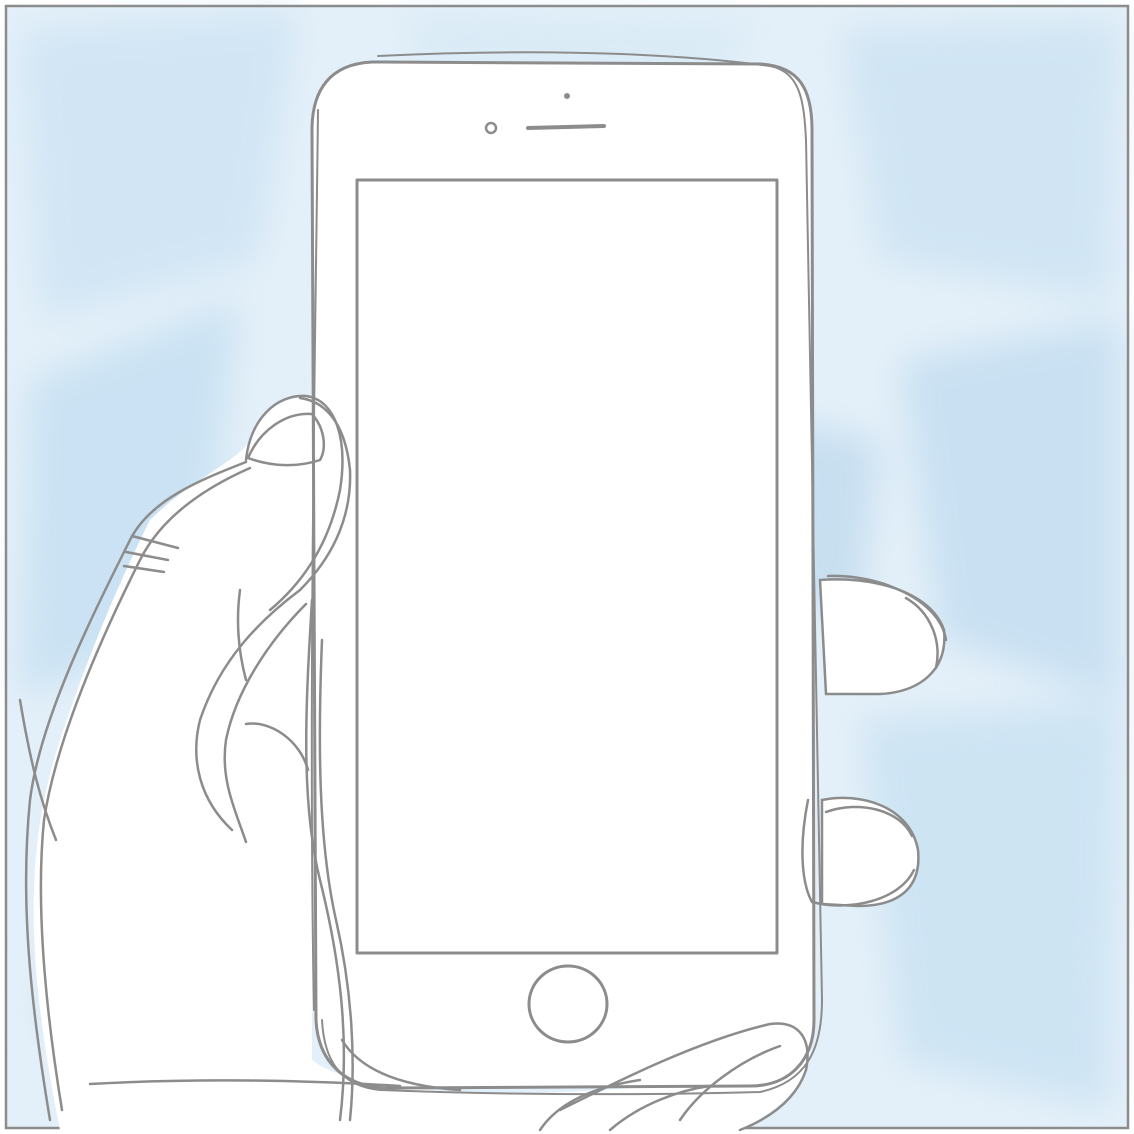 The image size is (1134, 1134). What do you see at coordinates (567, 96) in the screenshot?
I see `proximity-sensor` at bounding box center [567, 96].